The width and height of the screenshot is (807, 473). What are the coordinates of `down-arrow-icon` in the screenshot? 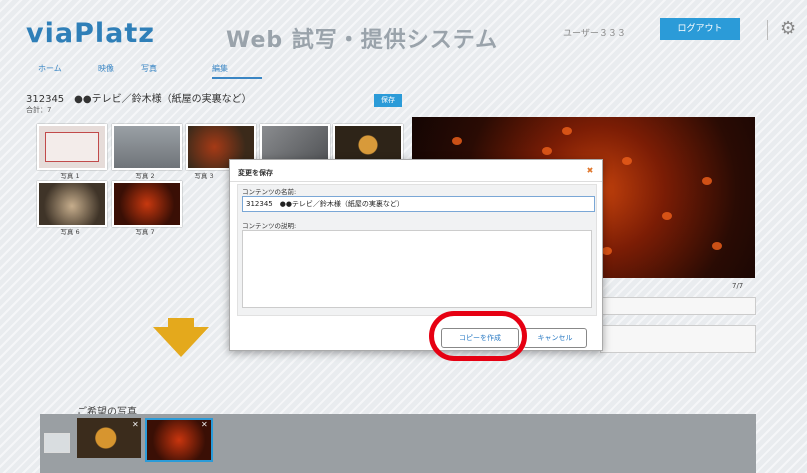 It's located at (181, 342).